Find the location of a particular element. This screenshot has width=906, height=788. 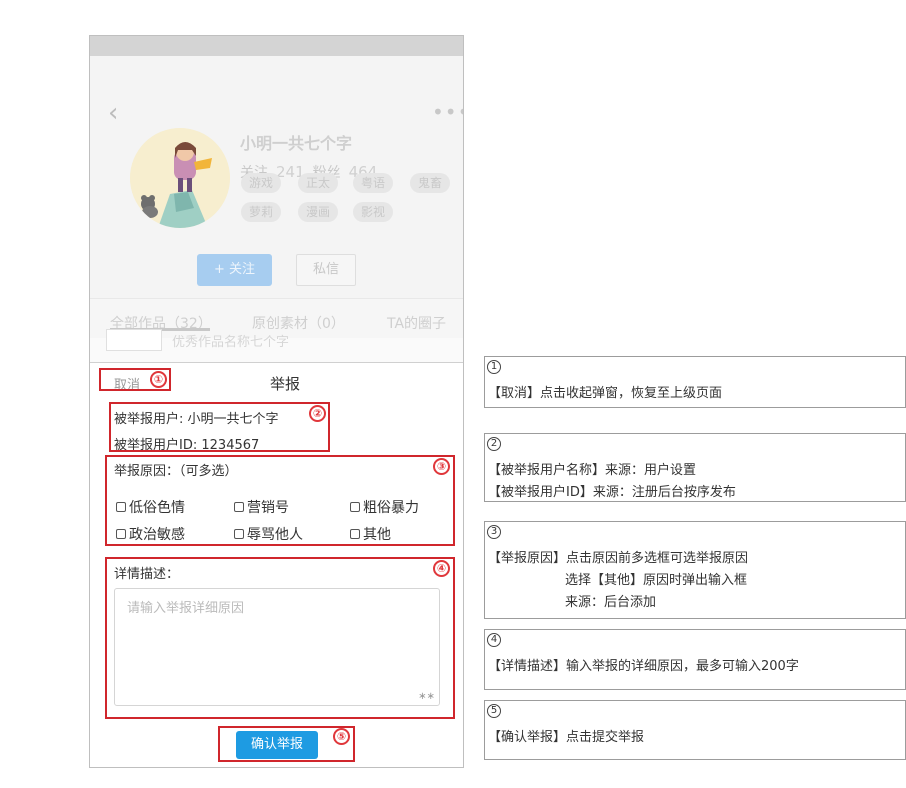

annotation-note-5: 5 【确认举报】点击提交举报 is located at coordinates (695, 730).